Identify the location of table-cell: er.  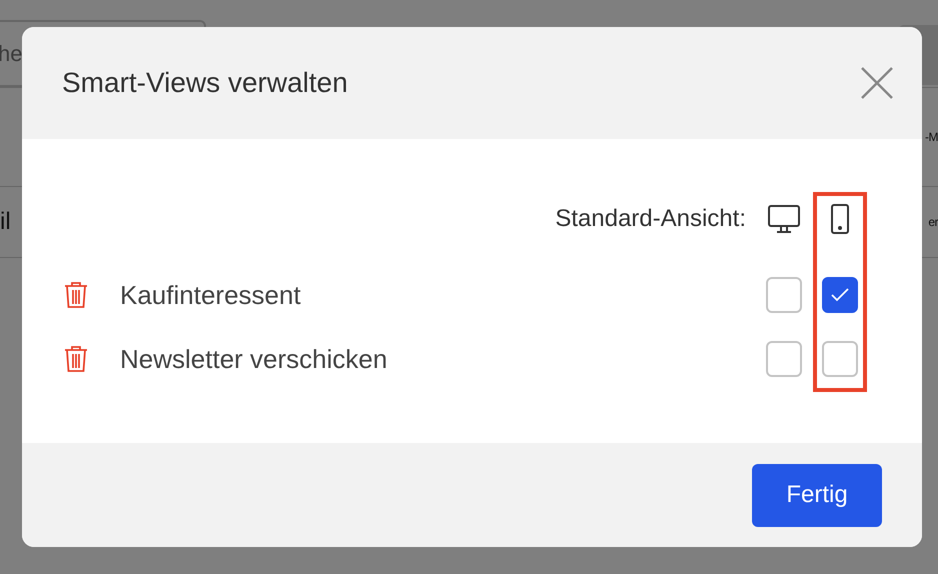
(933, 222).